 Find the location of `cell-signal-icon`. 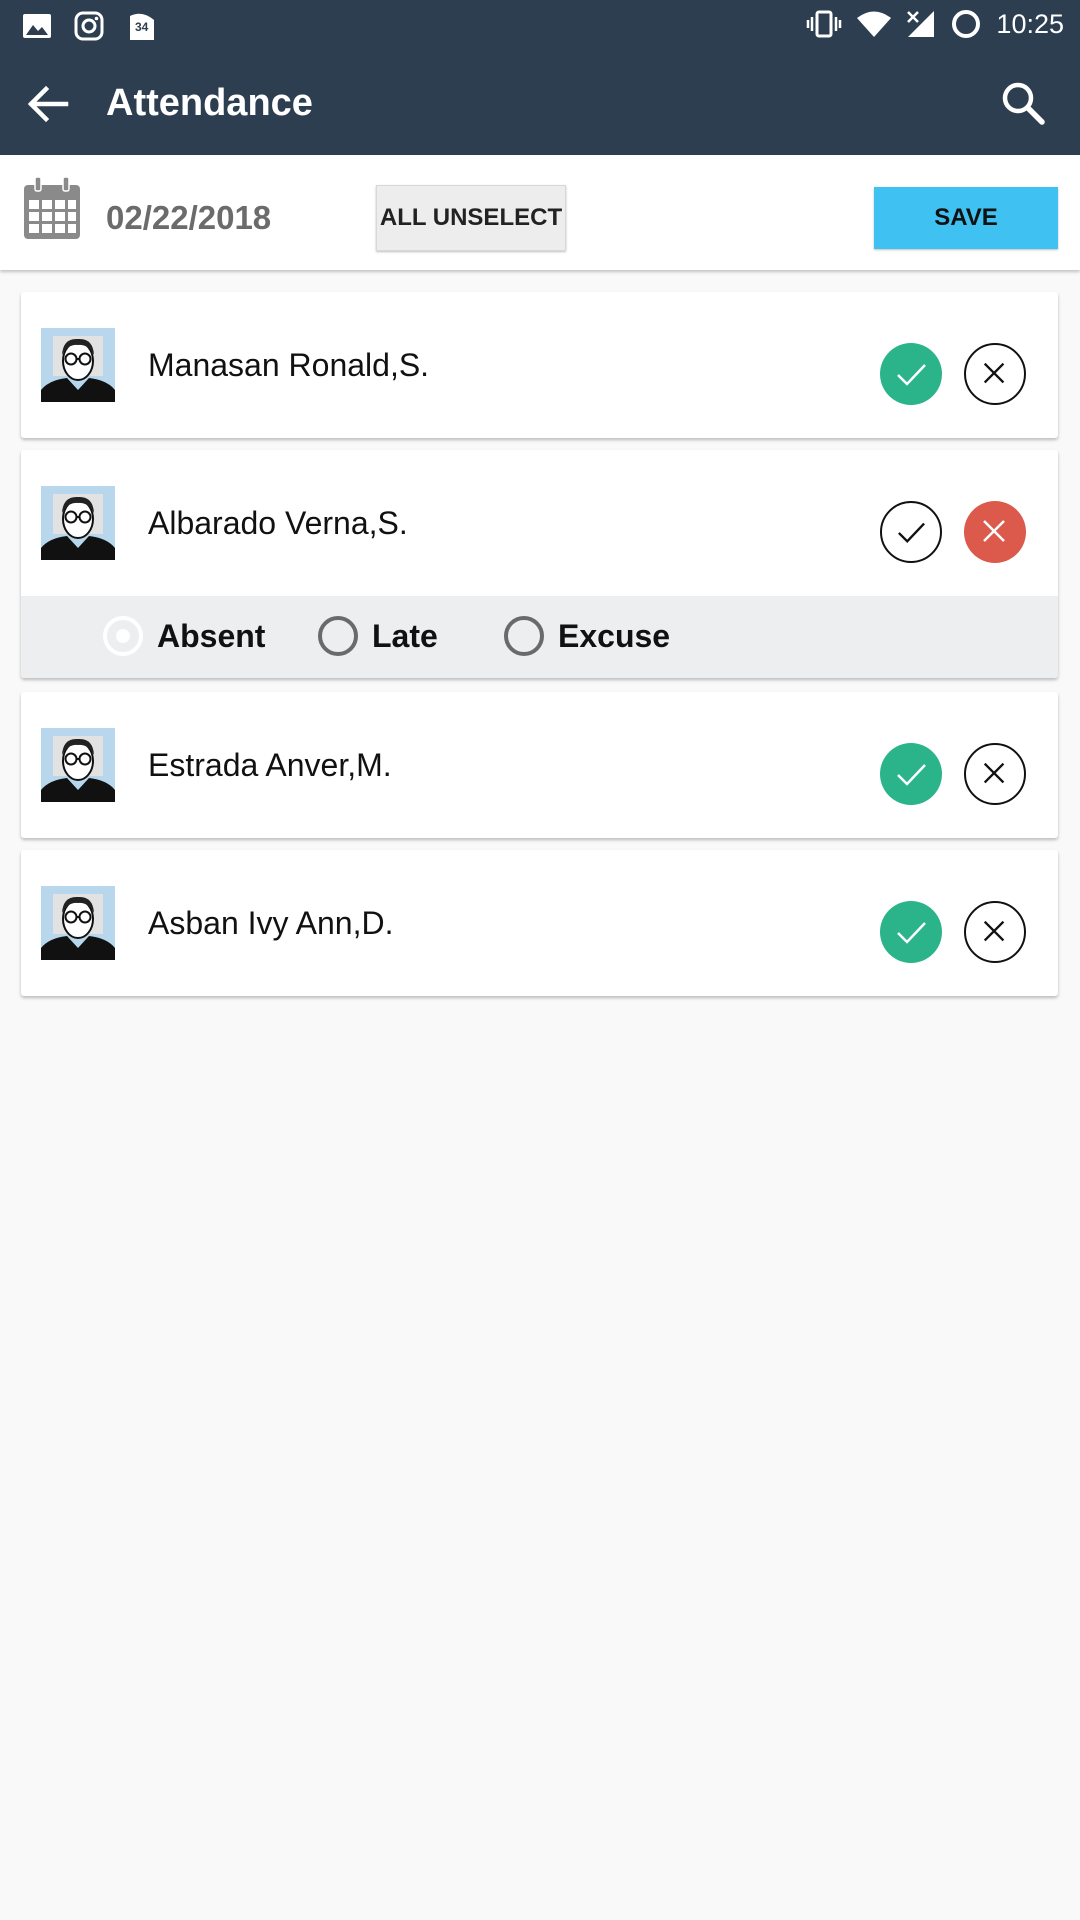

cell-signal-icon is located at coordinates (921, 24).